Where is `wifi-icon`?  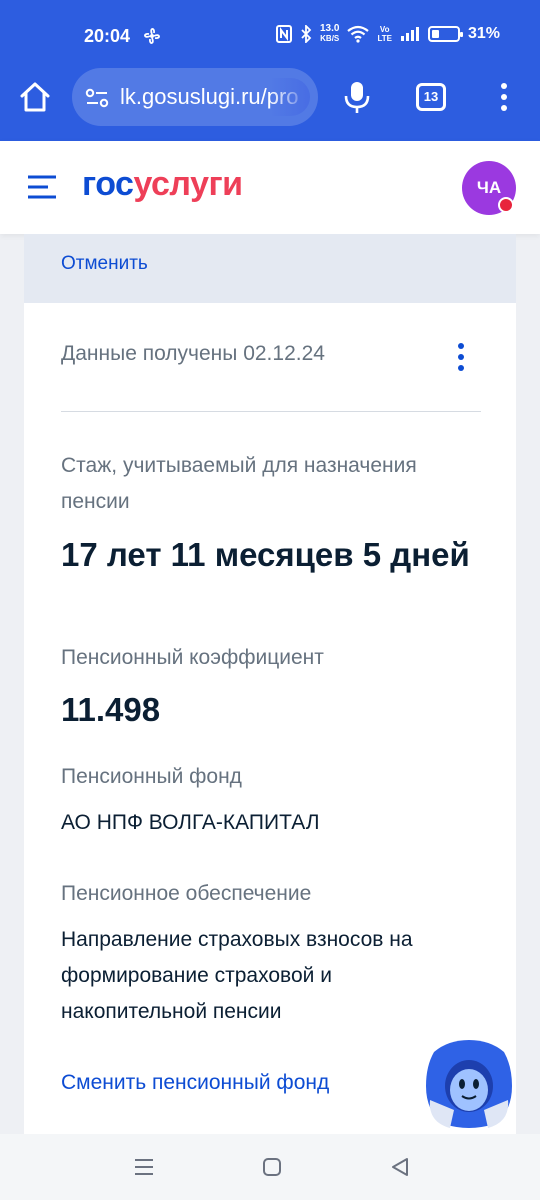 wifi-icon is located at coordinates (358, 34).